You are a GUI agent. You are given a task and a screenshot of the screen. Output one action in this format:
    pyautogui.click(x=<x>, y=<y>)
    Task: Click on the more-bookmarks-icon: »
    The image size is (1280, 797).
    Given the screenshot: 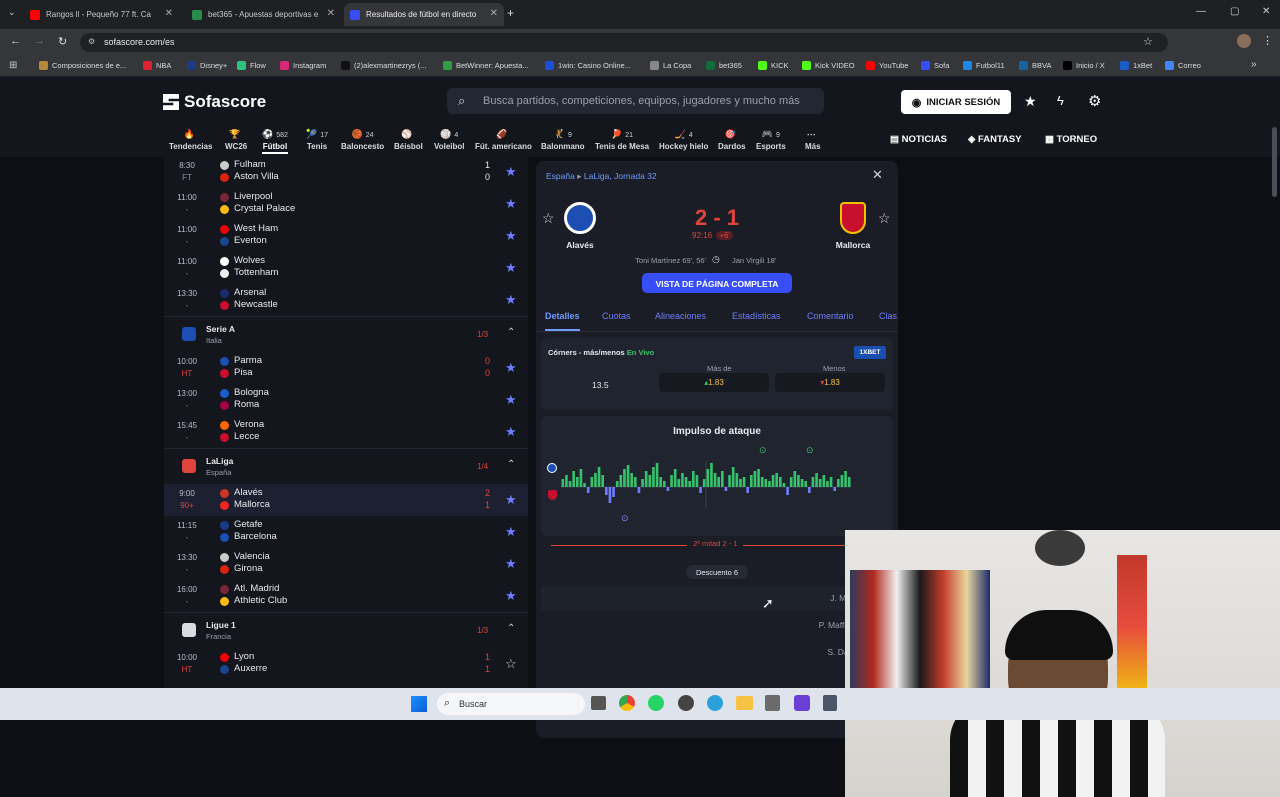 What is the action you would take?
    pyautogui.click(x=1254, y=64)
    